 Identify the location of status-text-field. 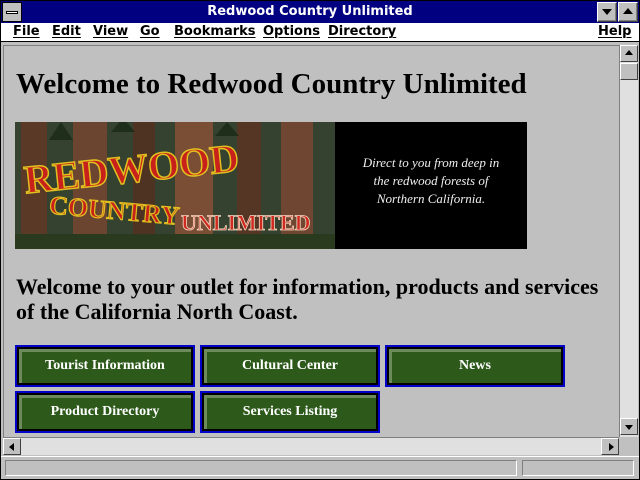
(261, 468).